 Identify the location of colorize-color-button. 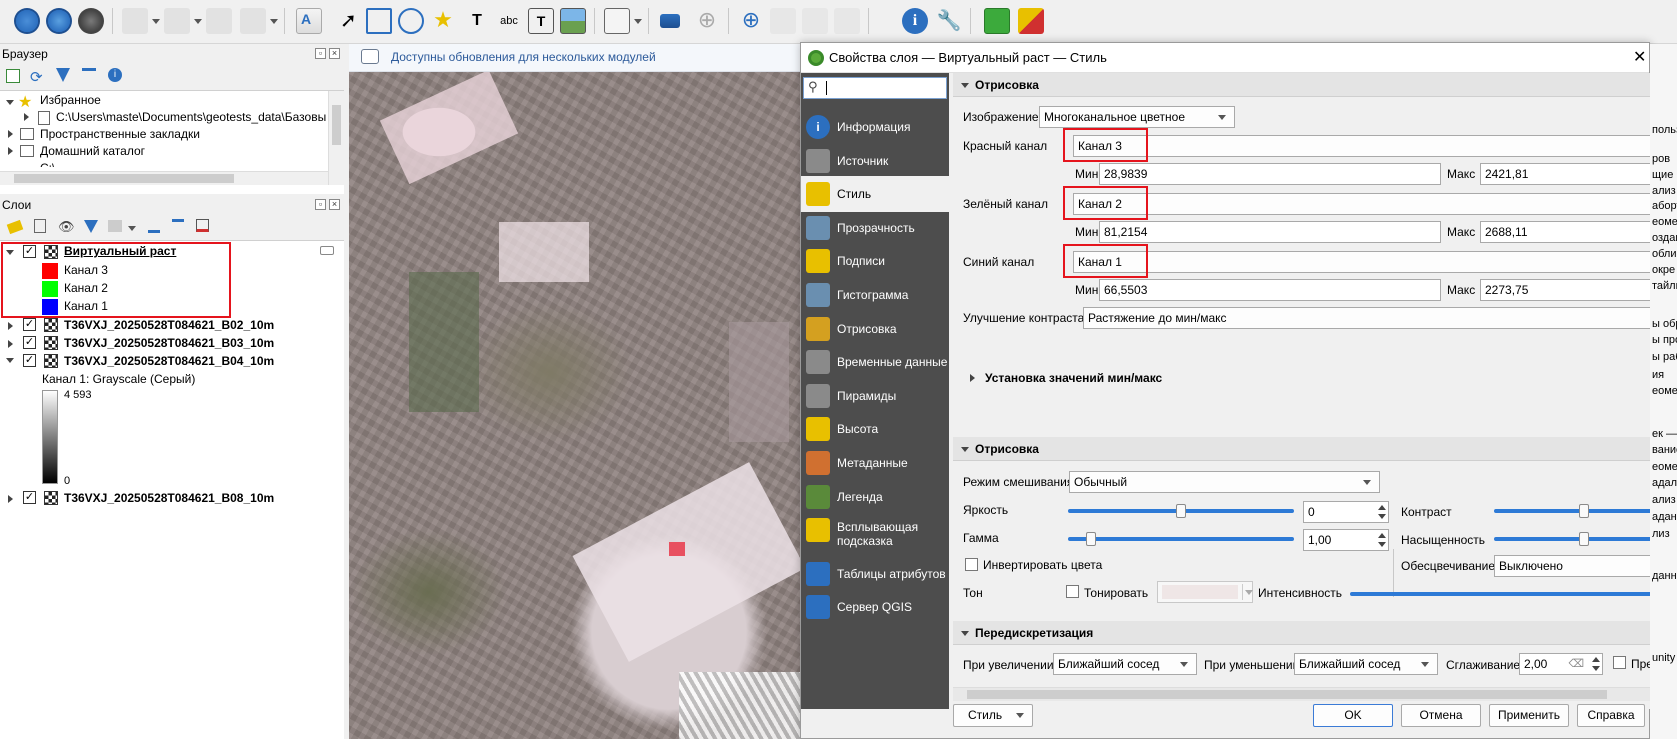
(1205, 592).